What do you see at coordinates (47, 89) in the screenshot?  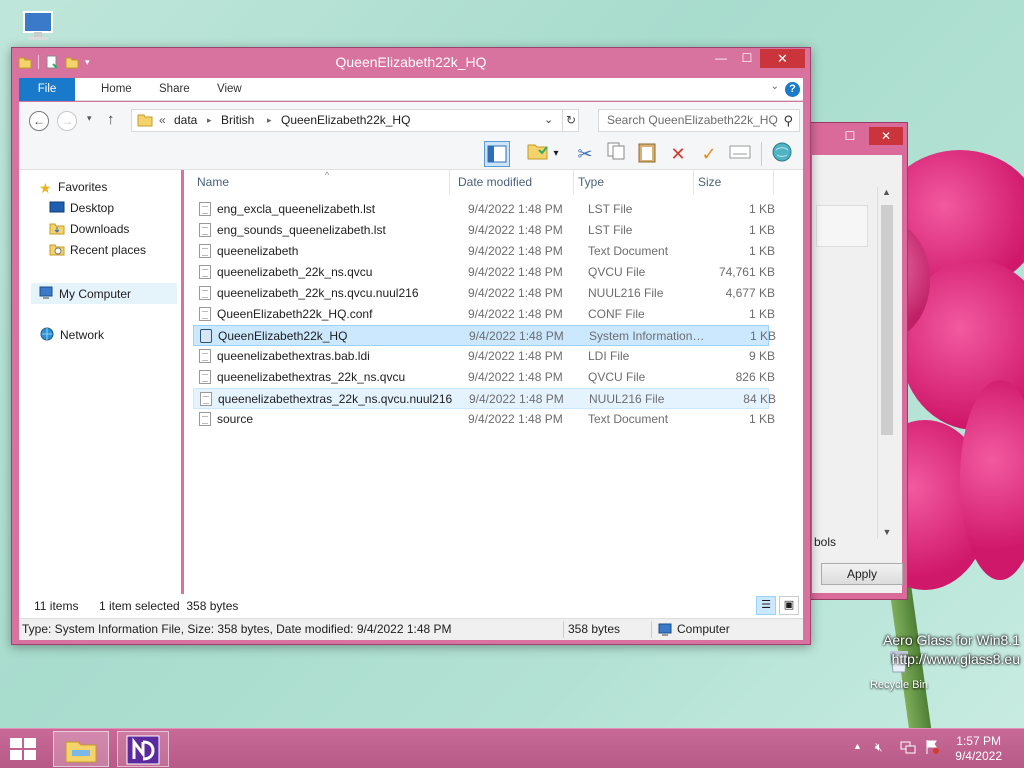 I see `tab-file: File` at bounding box center [47, 89].